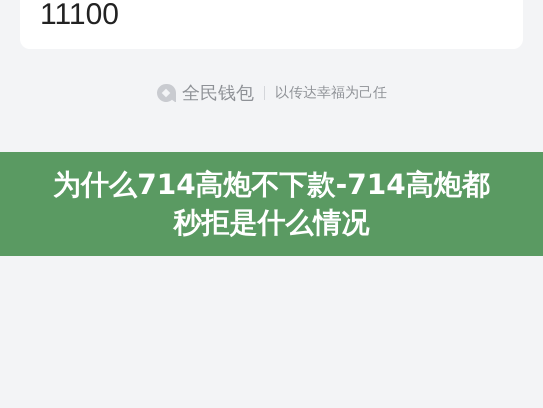 The image size is (543, 408). What do you see at coordinates (166, 93) in the screenshot?
I see `logo-icon` at bounding box center [166, 93].